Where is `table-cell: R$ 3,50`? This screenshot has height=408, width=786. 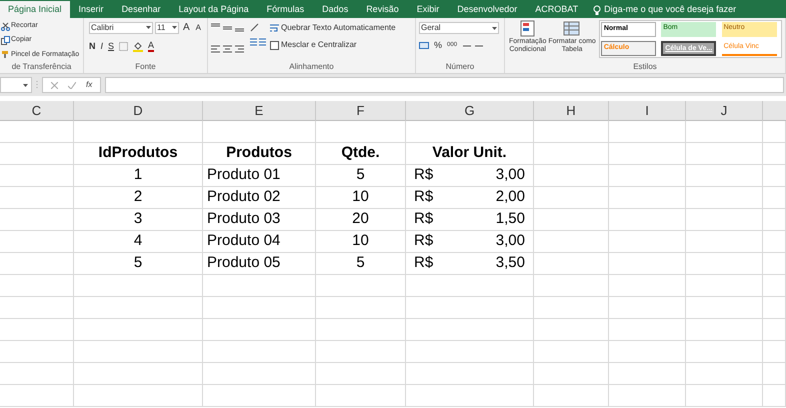 table-cell: R$ 3,50 is located at coordinates (470, 264).